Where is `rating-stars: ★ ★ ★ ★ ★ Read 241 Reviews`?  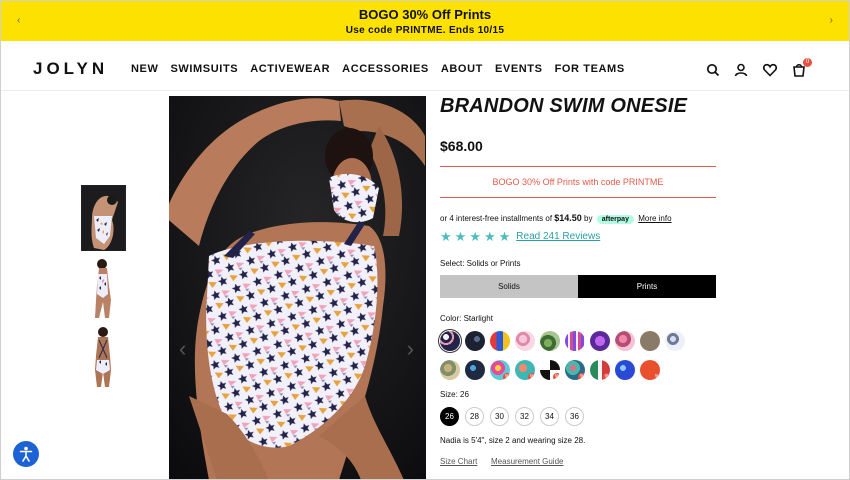
rating-stars: ★ ★ ★ ★ ★ Read 241 Reviews is located at coordinates (520, 236).